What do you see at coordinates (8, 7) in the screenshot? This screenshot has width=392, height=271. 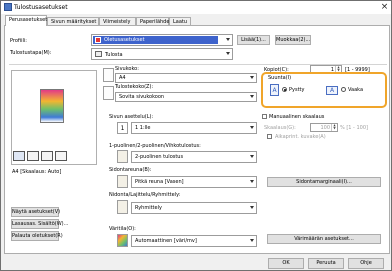 I see `printer-app-icon` at bounding box center [8, 7].